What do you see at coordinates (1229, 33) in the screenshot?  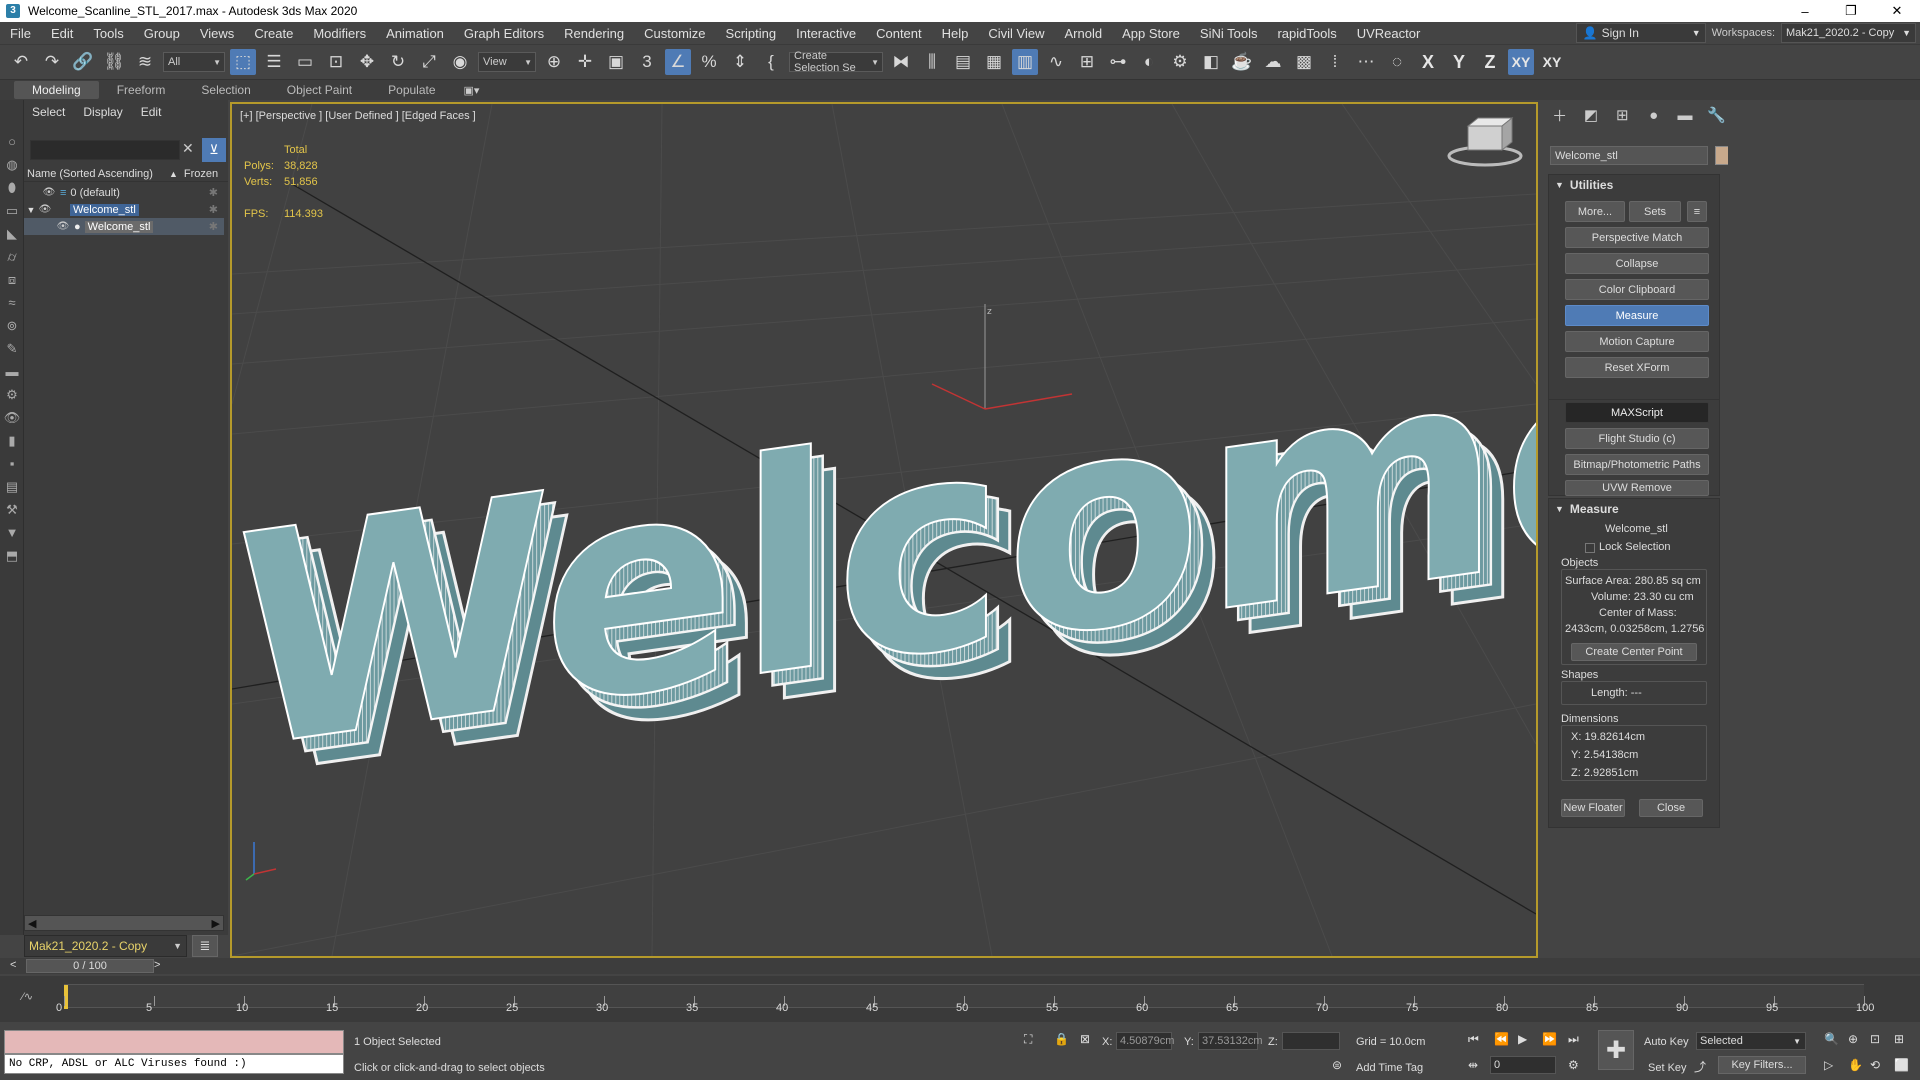 I see `menu-sini-tools: SiNi Tools` at bounding box center [1229, 33].